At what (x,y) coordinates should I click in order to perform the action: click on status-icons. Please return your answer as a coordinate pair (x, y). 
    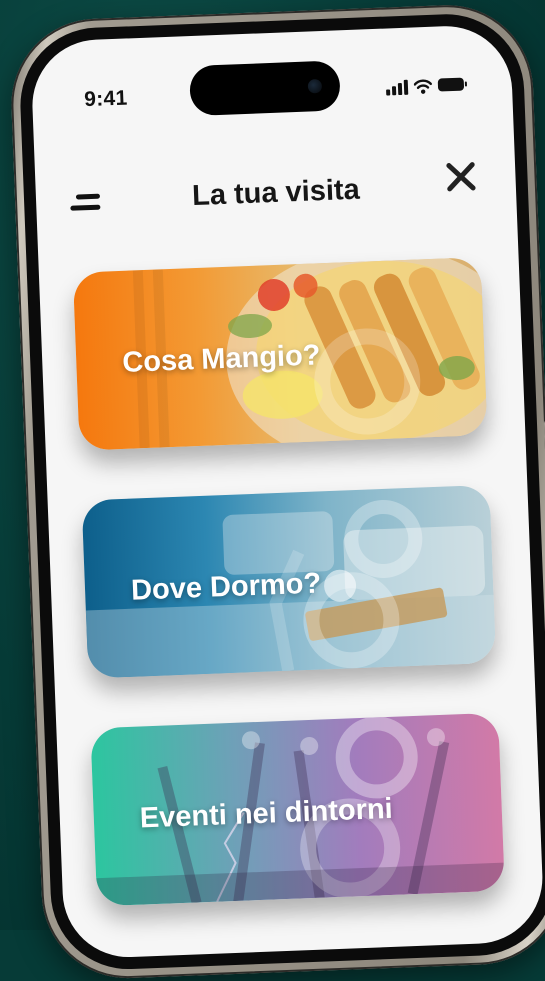
    Looking at the image, I should click on (425, 84).